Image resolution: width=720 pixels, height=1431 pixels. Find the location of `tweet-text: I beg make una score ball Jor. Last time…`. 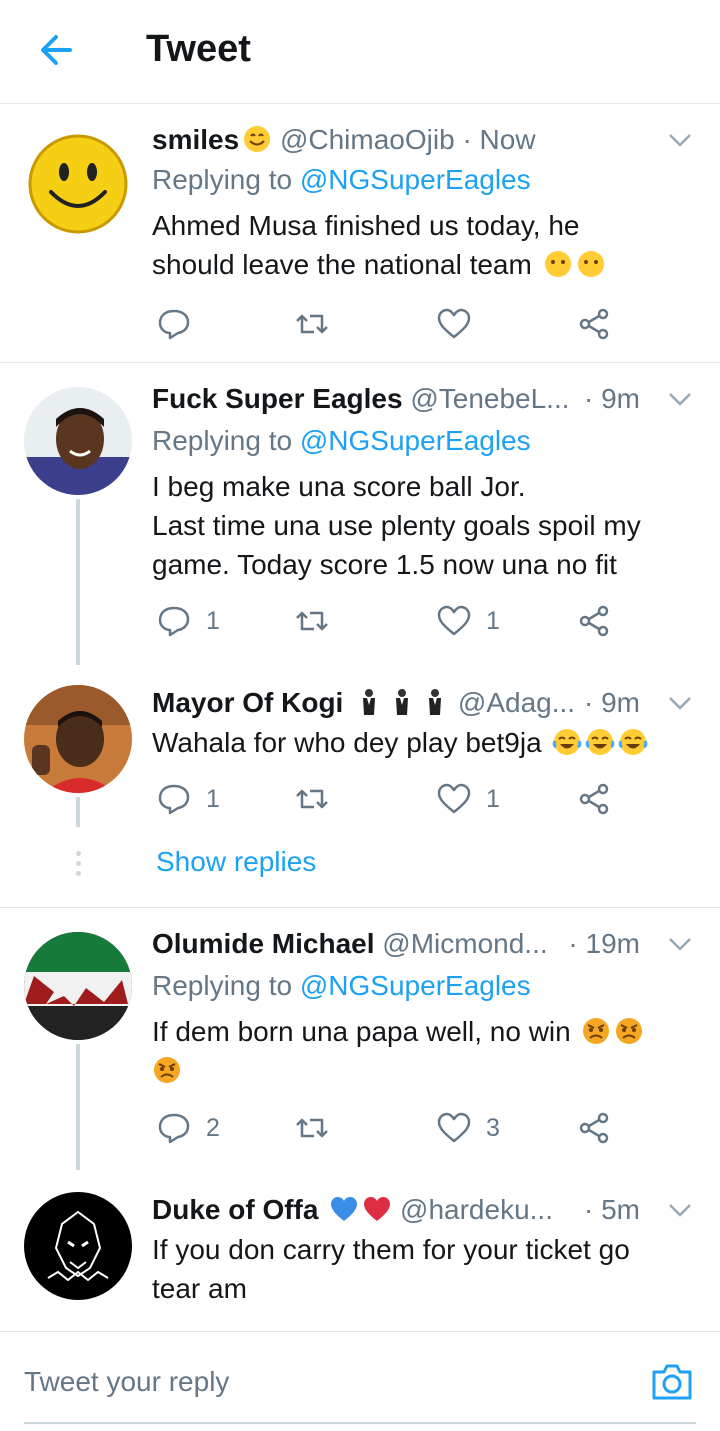

tweet-text: I beg make una score ball Jor. Last time… is located at coordinates (396, 525).